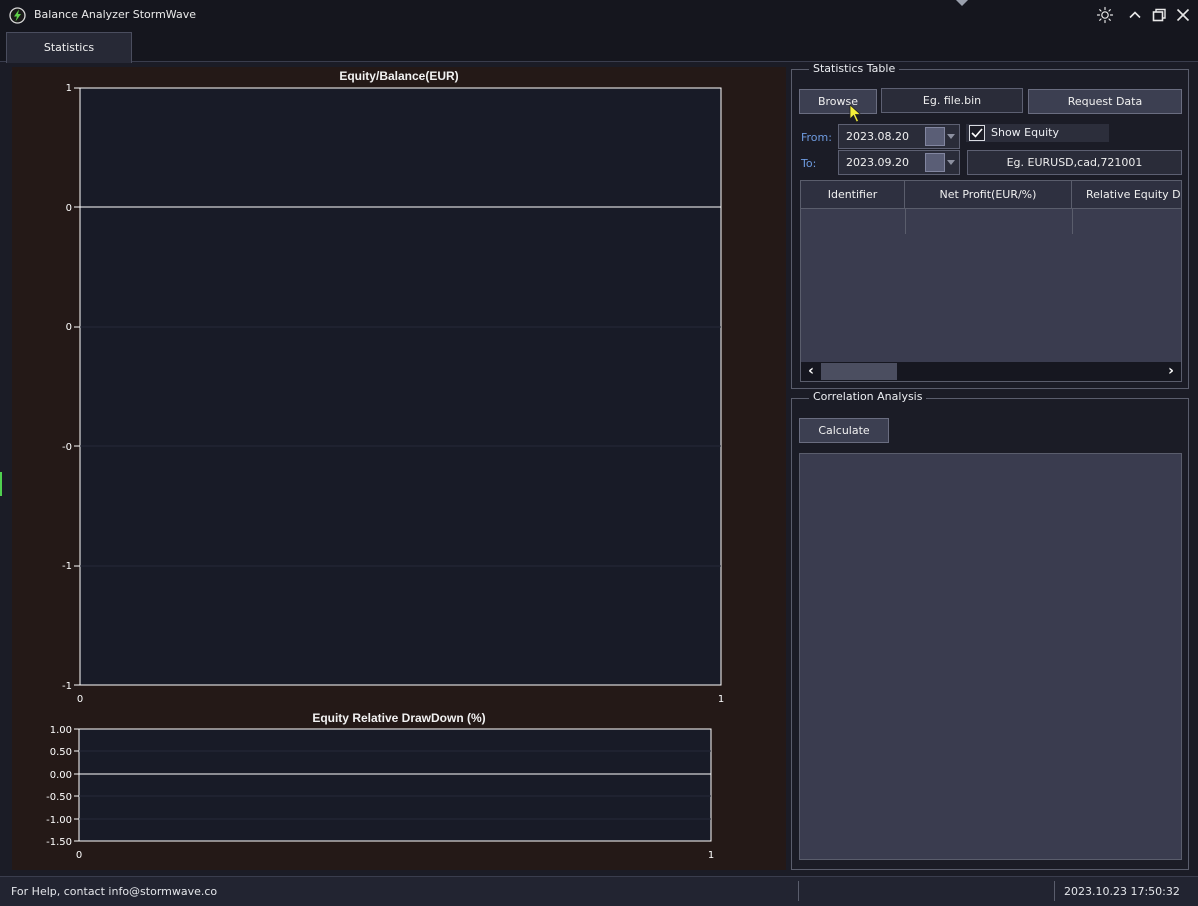 This screenshot has height=906, width=1198. What do you see at coordinates (17, 15) in the screenshot?
I see `lightning-bolt-logo-icon` at bounding box center [17, 15].